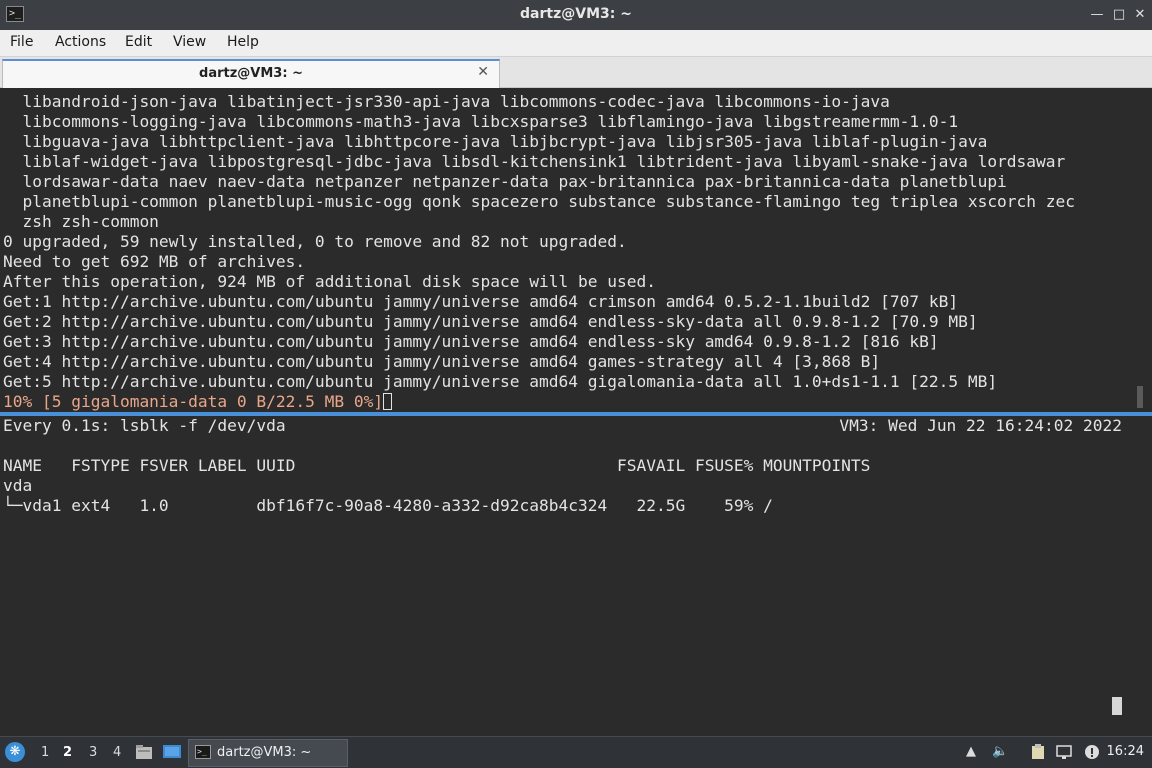 This screenshot has height=768, width=1152. Describe the element at coordinates (21, 42) in the screenshot. I see `menu-file: File` at that location.